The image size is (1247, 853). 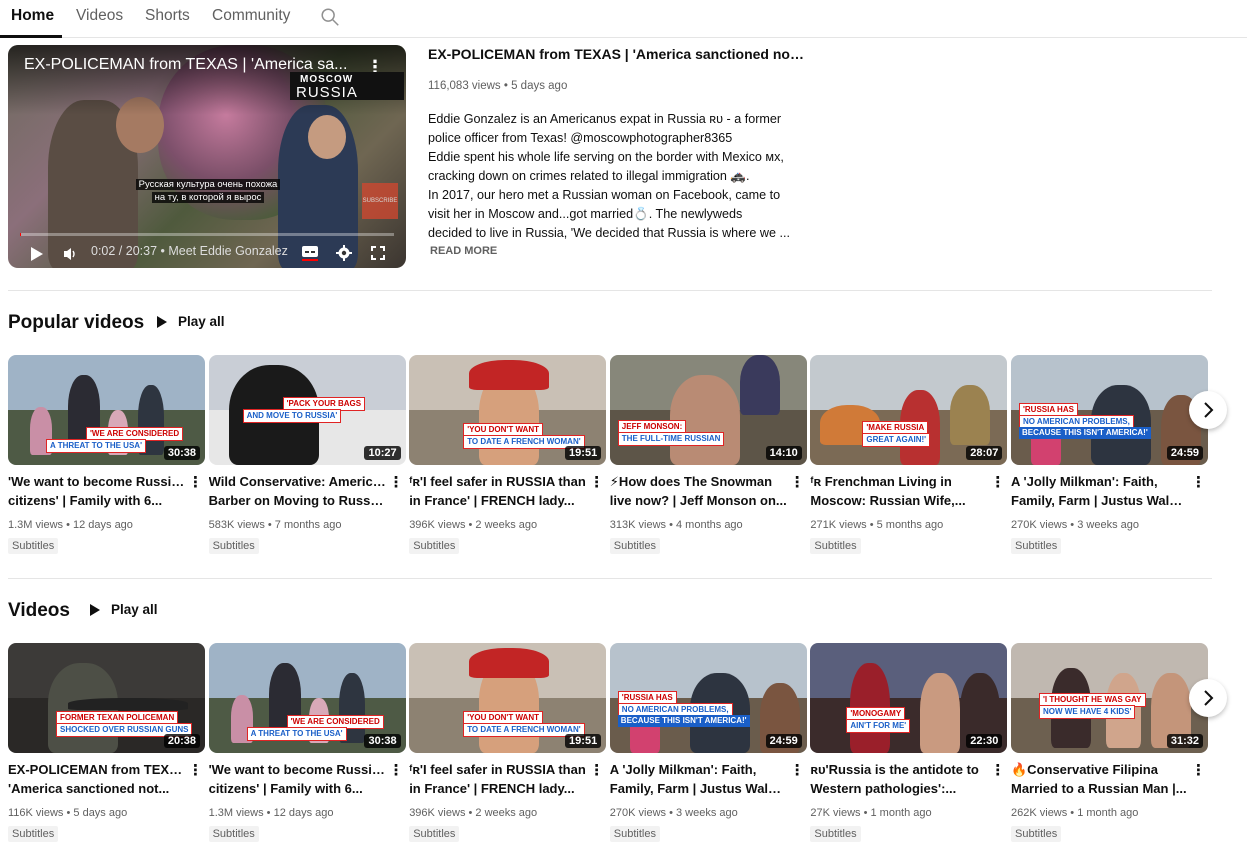 I want to click on tab-shorts: Shorts, so click(x=167, y=16).